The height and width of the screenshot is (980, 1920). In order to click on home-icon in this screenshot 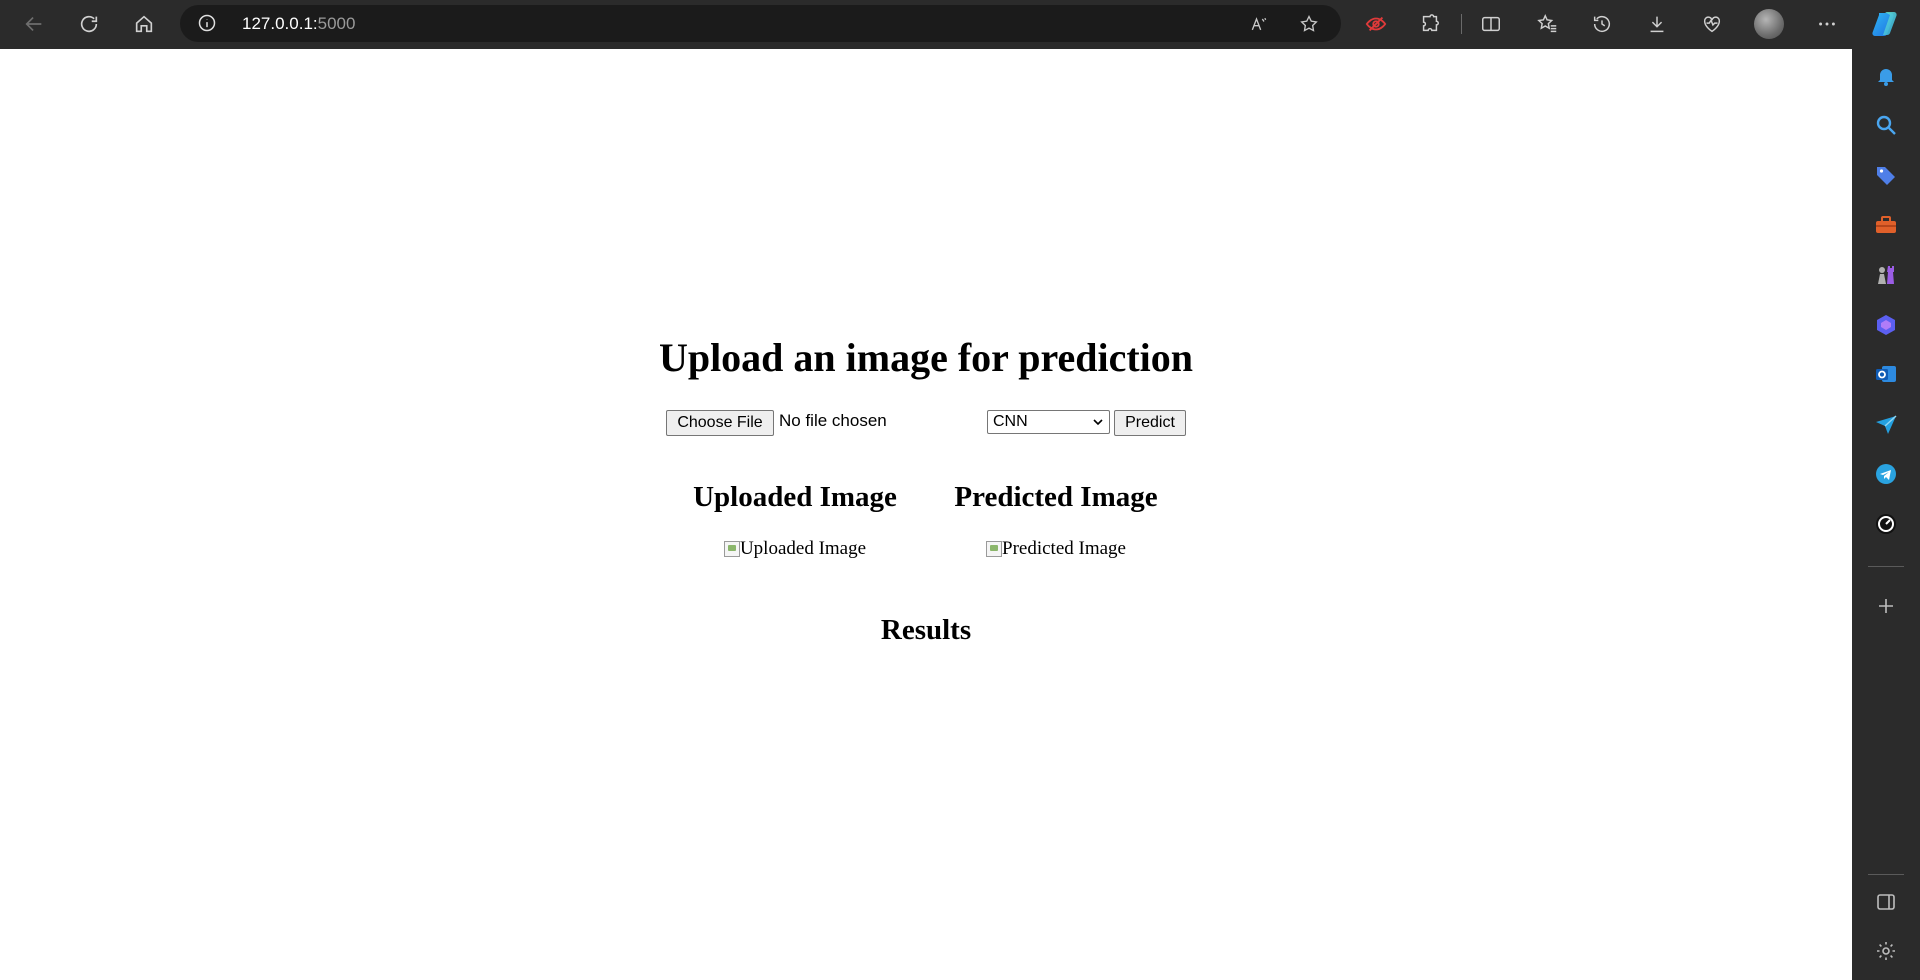, I will do `click(144, 24)`.